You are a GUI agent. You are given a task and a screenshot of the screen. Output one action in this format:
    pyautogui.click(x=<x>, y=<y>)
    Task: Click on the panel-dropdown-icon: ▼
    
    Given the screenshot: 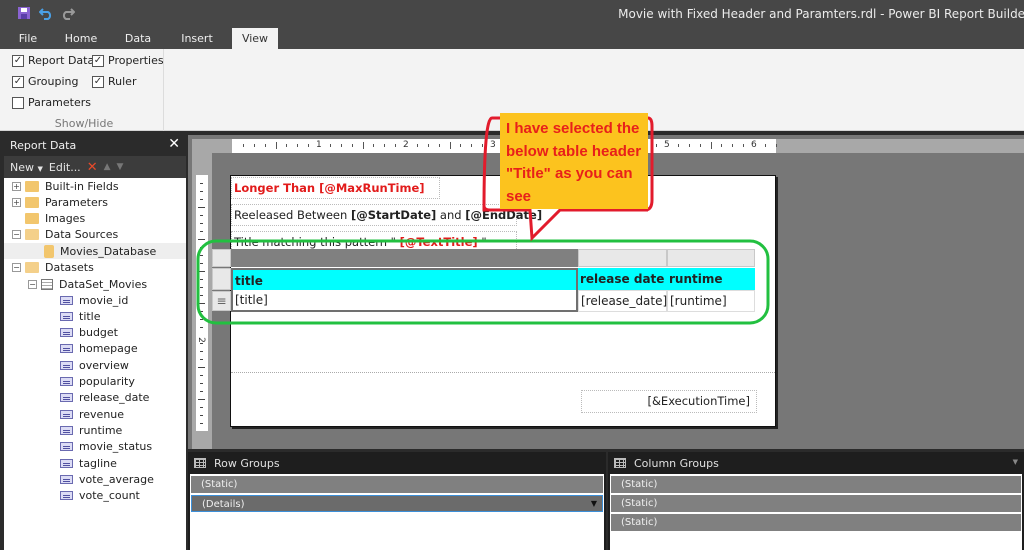 What is the action you would take?
    pyautogui.click(x=1015, y=462)
    